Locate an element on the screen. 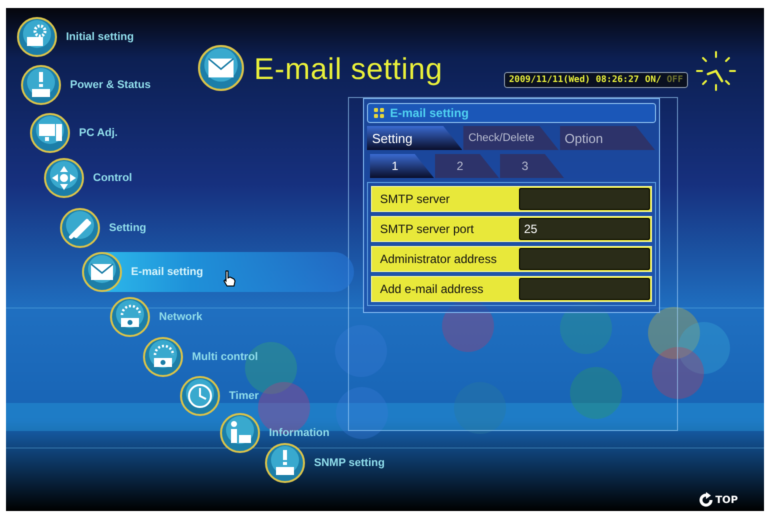 The image size is (771, 519). hand-cursor-icon is located at coordinates (229, 279).